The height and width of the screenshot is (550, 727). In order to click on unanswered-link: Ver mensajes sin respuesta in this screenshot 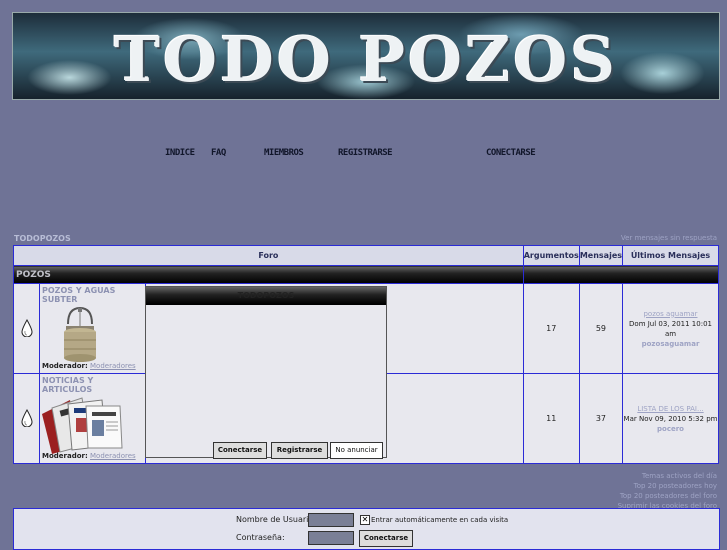, I will do `click(669, 238)`.